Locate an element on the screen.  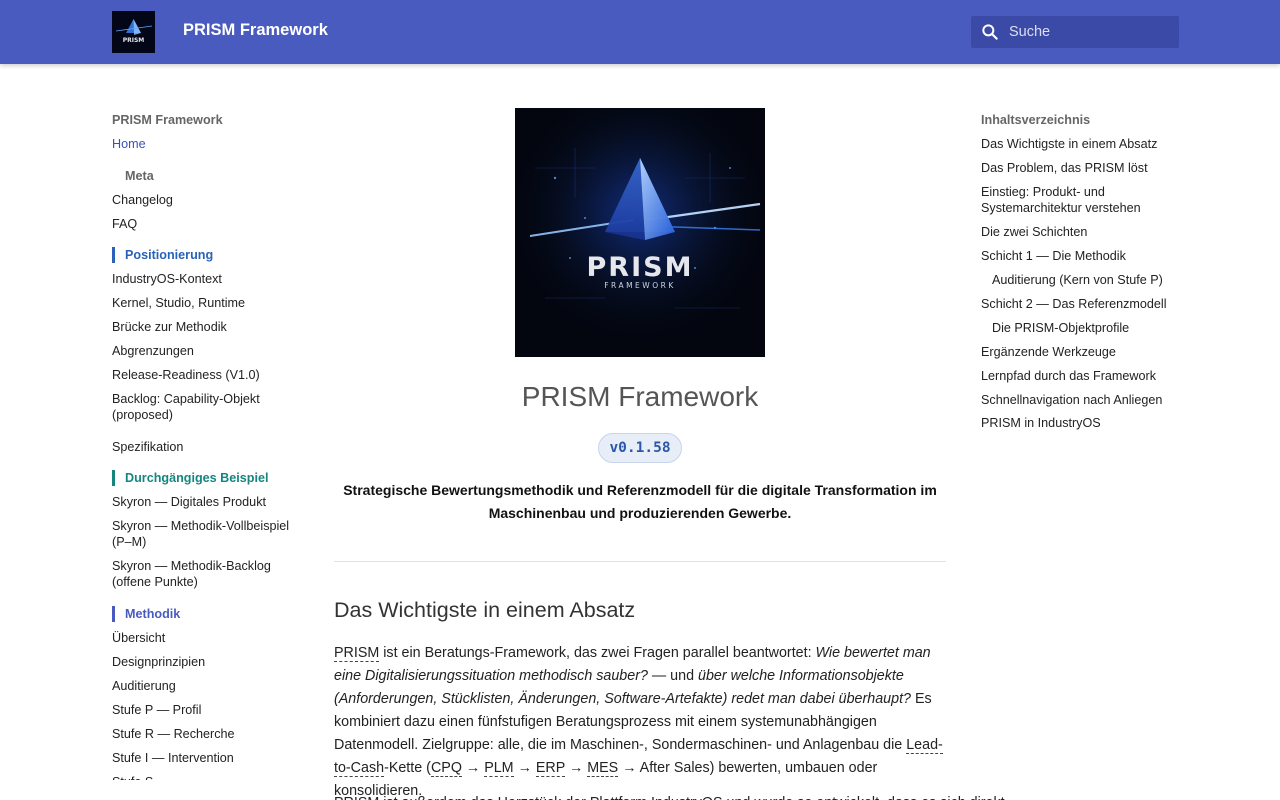
toc-item: PRISM in IndustryOS is located at coordinates (1078, 423).